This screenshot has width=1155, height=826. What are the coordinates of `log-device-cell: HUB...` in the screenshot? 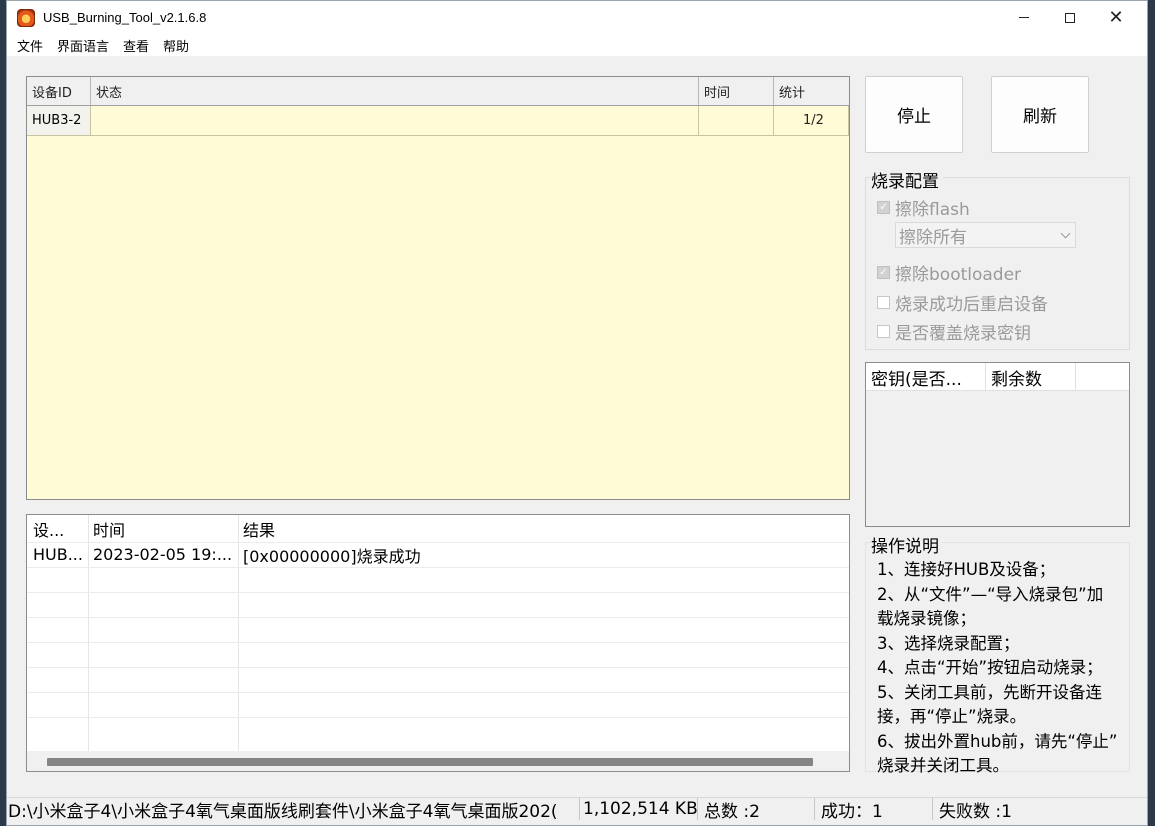 It's located at (58, 554).